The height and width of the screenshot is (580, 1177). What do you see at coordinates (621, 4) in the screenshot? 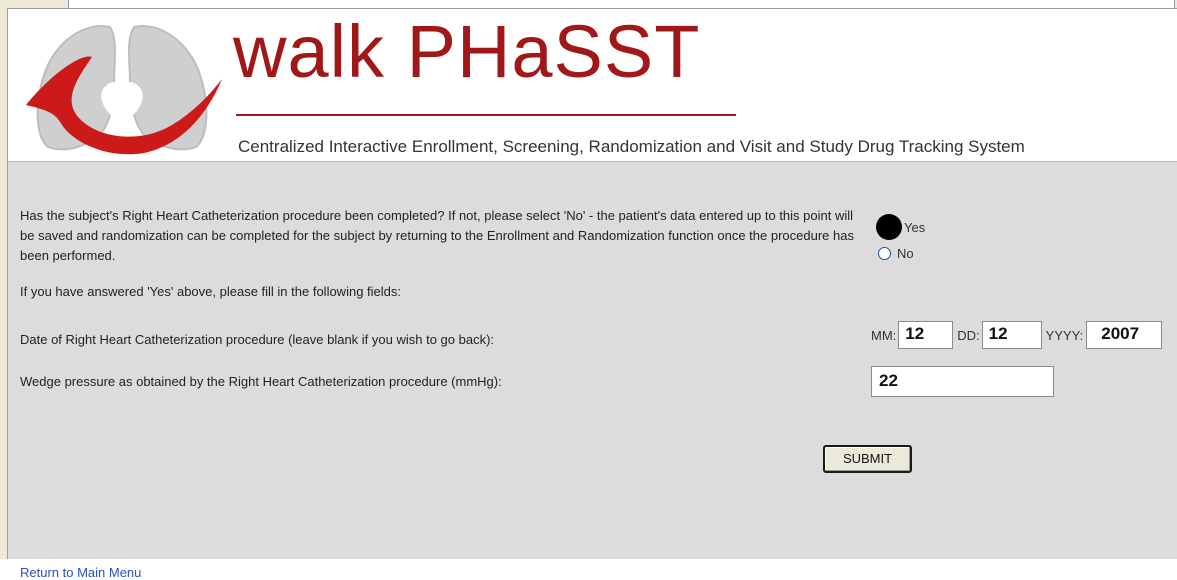
I see `address-field` at bounding box center [621, 4].